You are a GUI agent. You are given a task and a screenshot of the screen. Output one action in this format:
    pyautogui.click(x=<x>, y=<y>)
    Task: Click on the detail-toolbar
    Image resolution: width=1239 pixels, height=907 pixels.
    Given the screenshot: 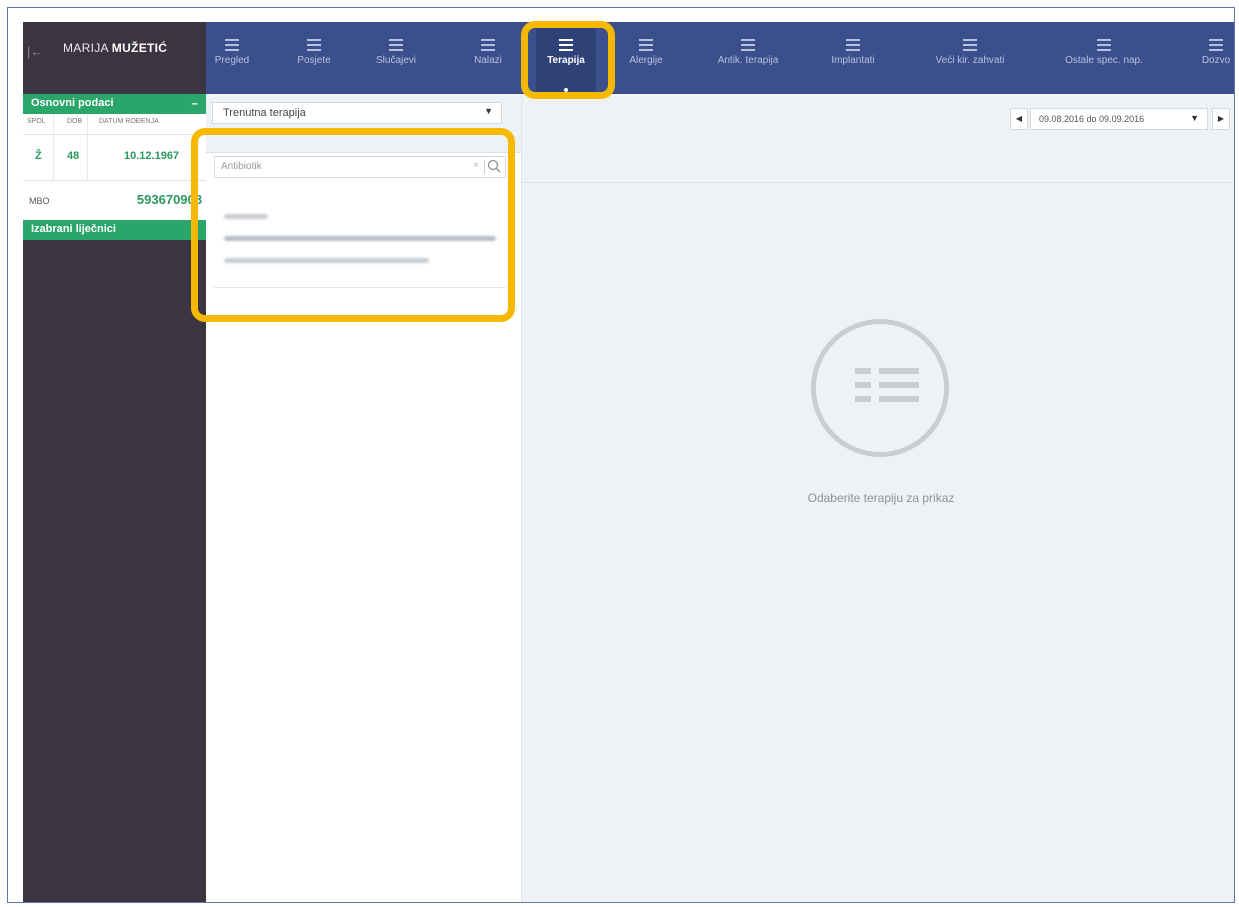 What is the action you would take?
    pyautogui.click(x=878, y=166)
    